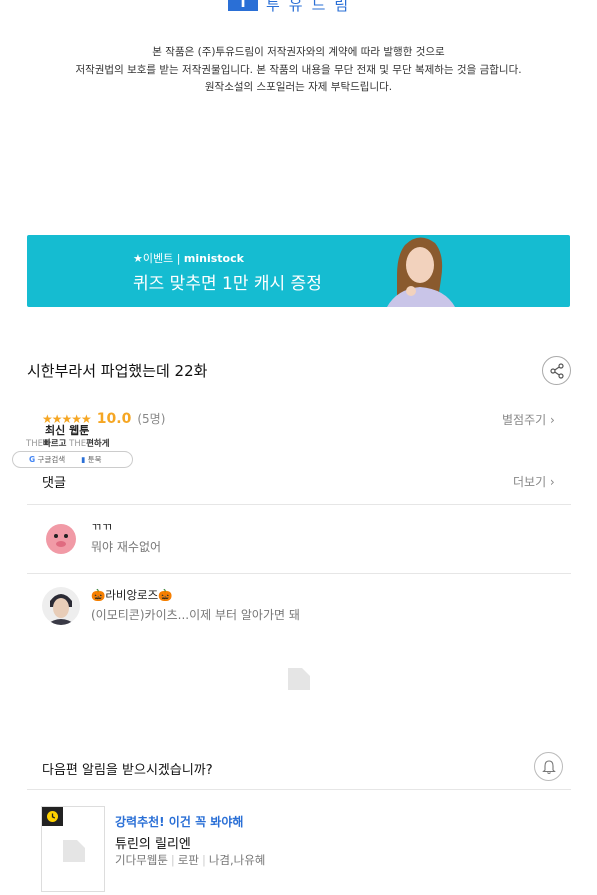  I want to click on share-icon, so click(556, 370).